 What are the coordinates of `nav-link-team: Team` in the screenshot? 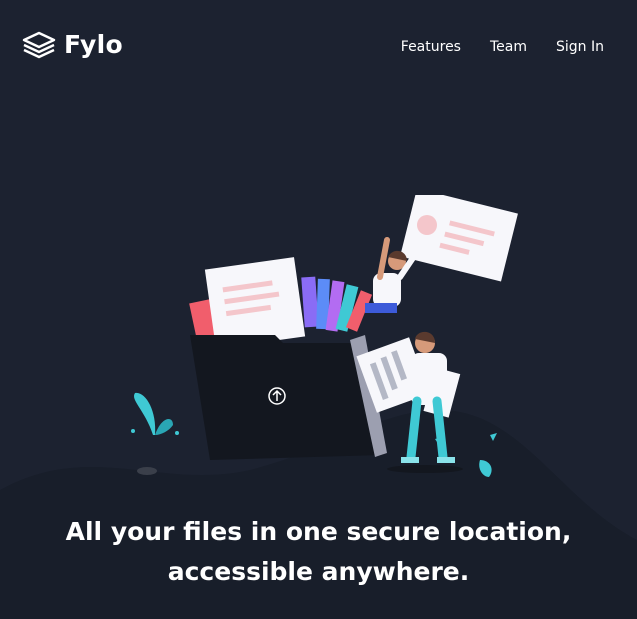 It's located at (508, 47).